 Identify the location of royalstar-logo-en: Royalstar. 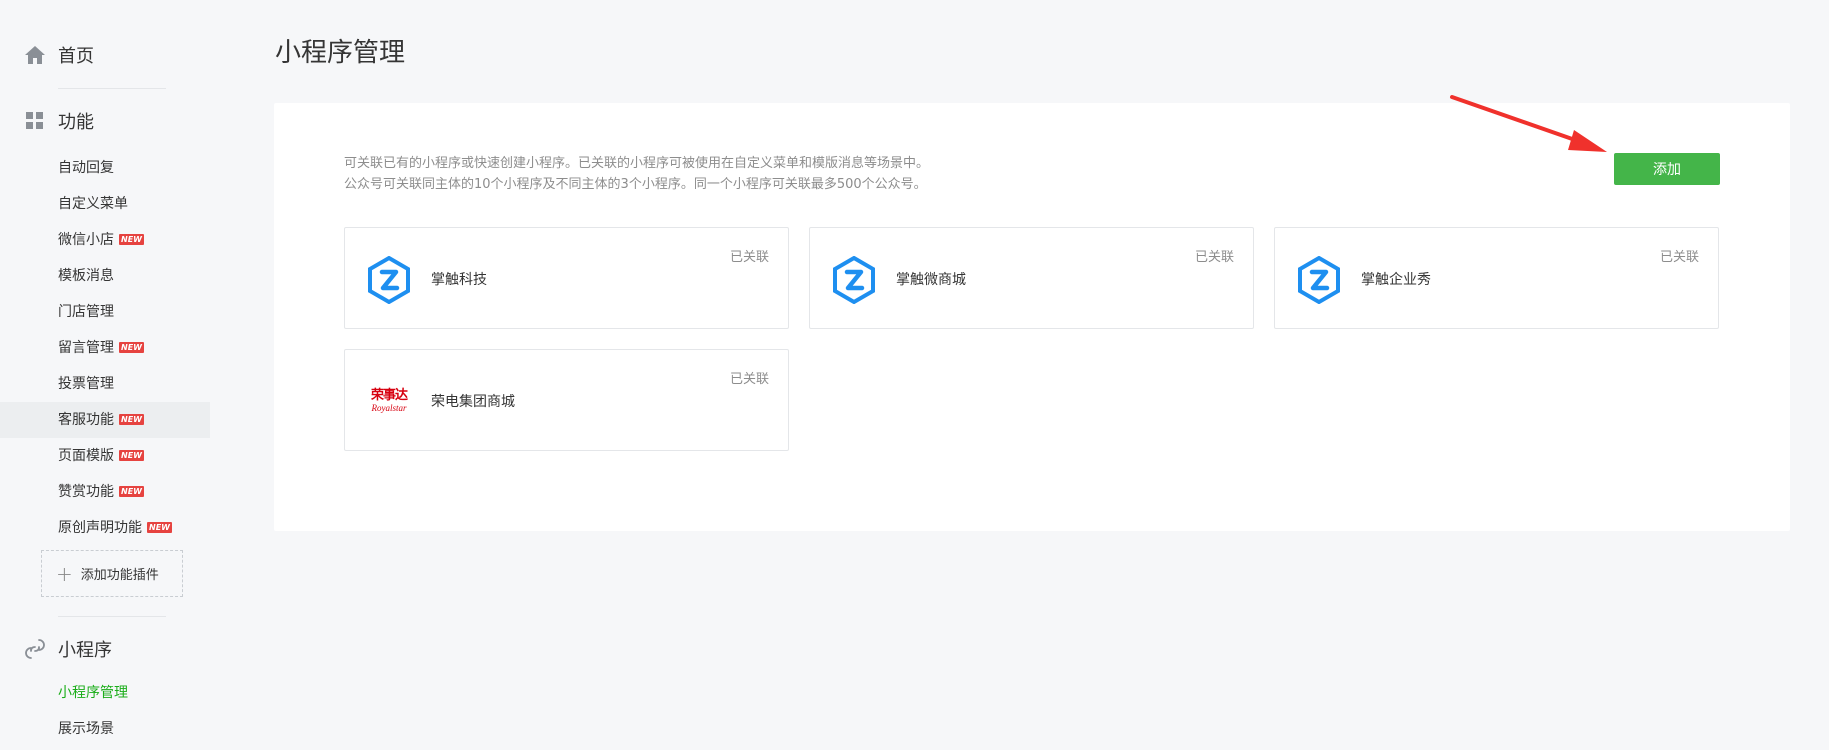
(389, 408).